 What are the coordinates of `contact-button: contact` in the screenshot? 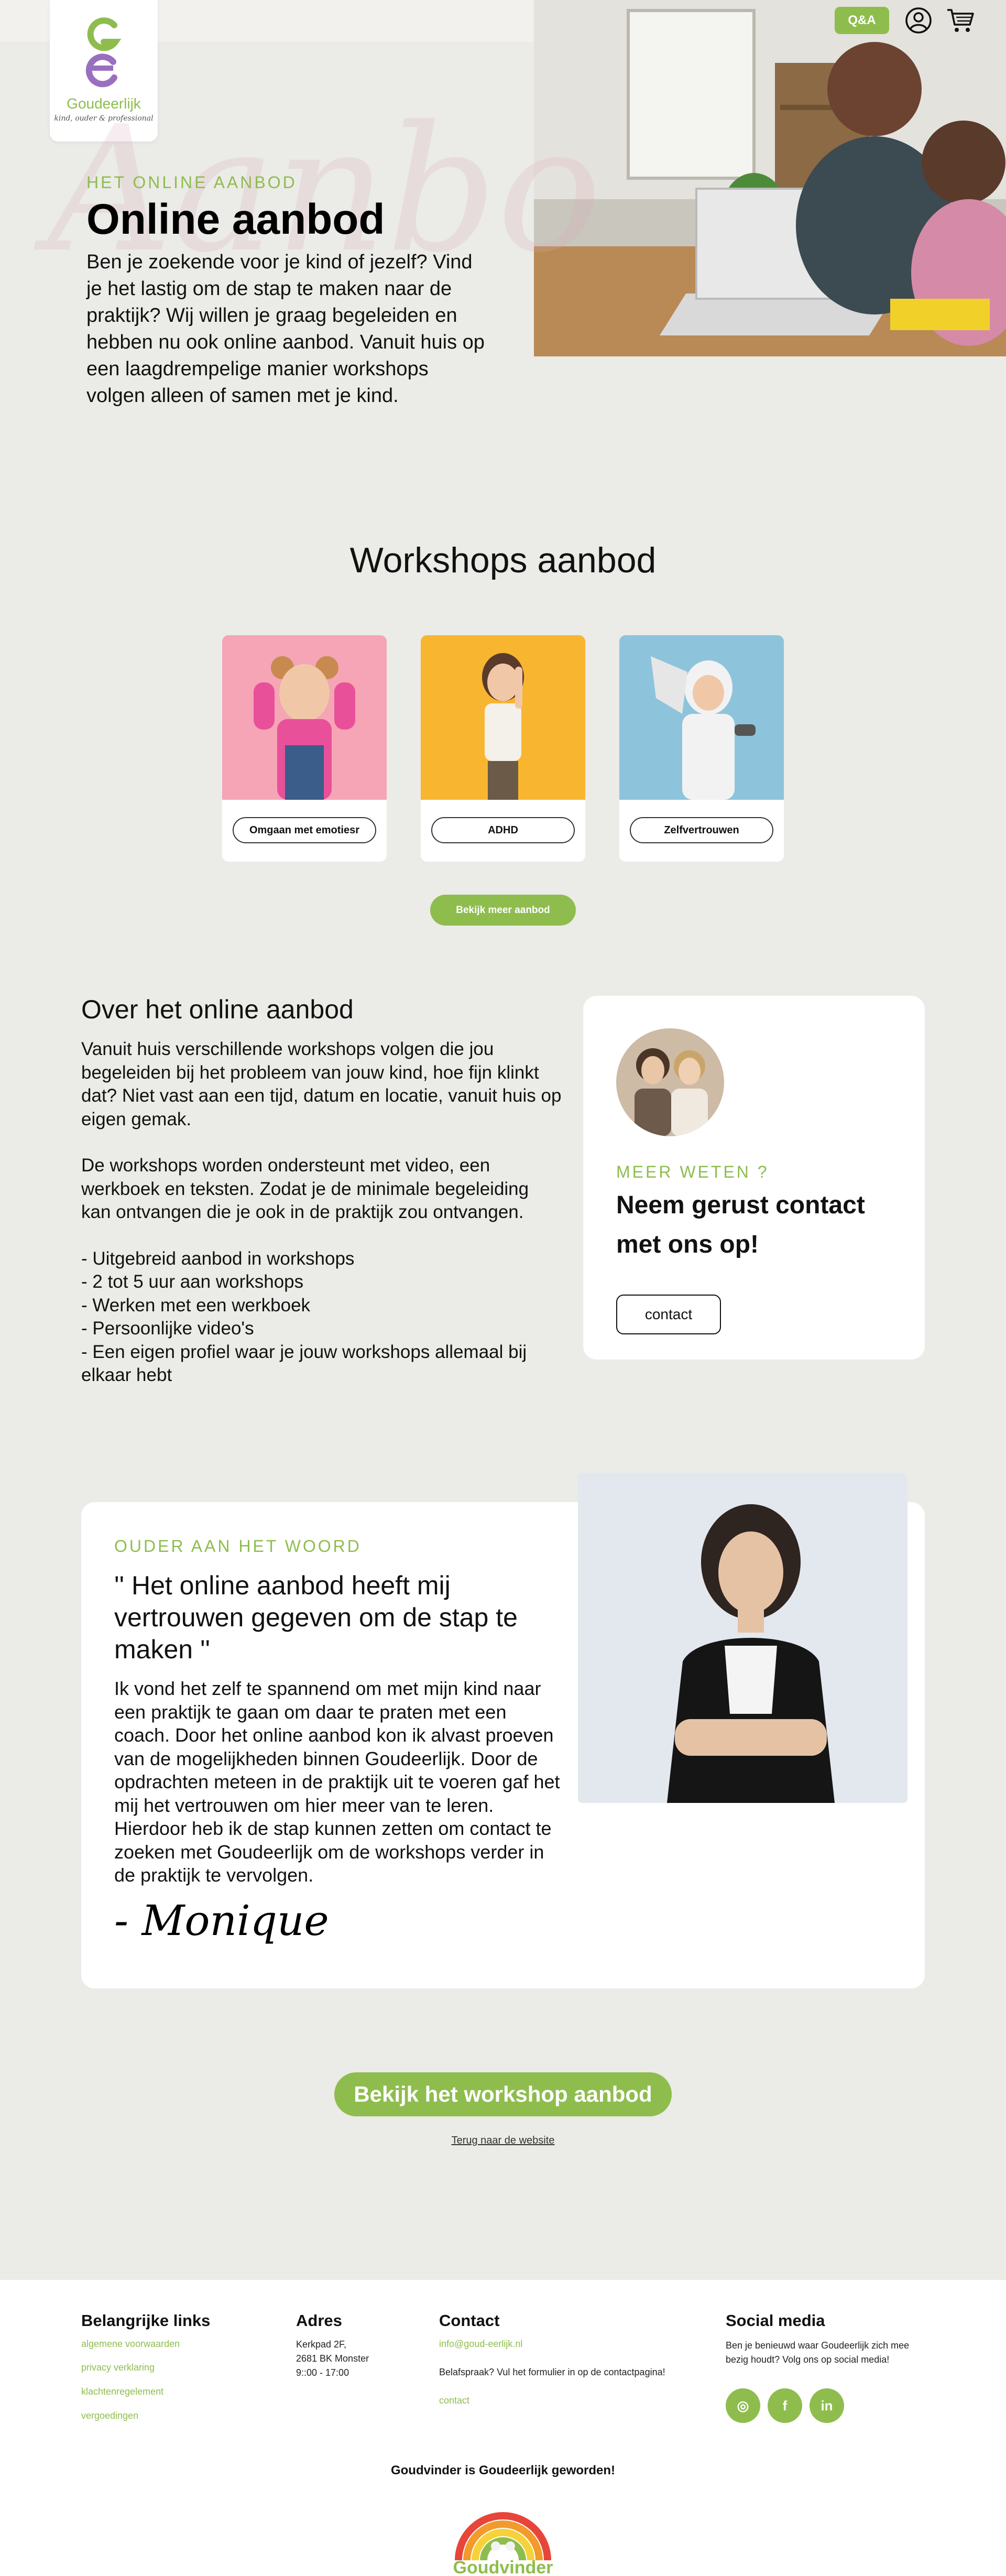 It's located at (668, 1314).